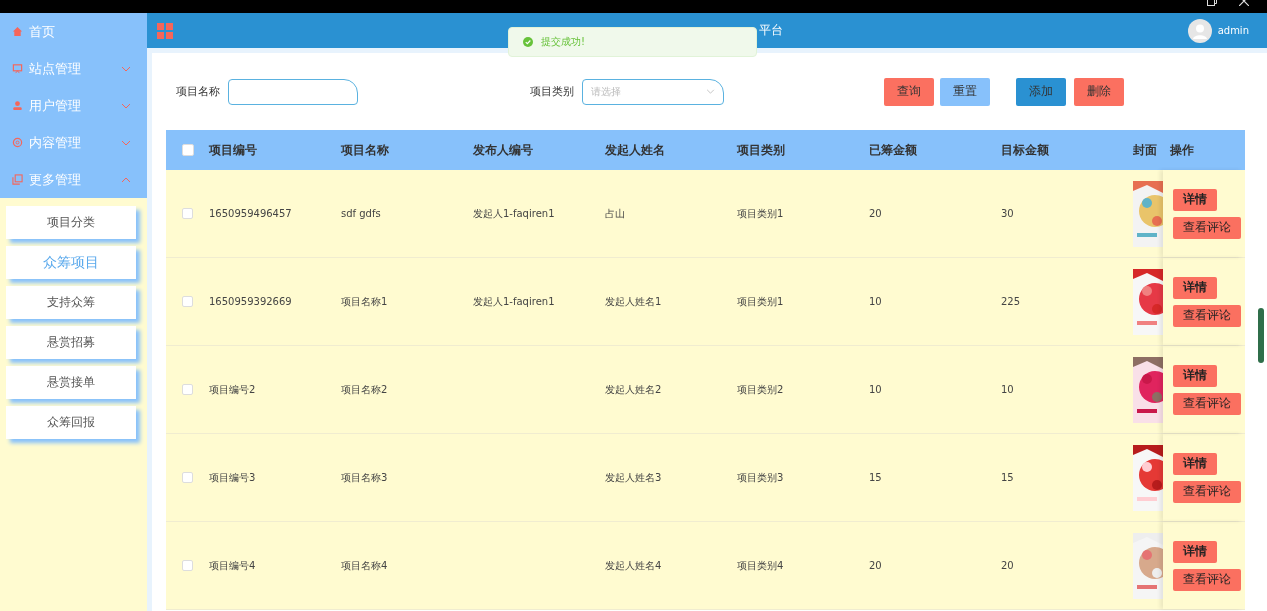  What do you see at coordinates (71, 422) in the screenshot?
I see `submenu-item: 众筹回报` at bounding box center [71, 422].